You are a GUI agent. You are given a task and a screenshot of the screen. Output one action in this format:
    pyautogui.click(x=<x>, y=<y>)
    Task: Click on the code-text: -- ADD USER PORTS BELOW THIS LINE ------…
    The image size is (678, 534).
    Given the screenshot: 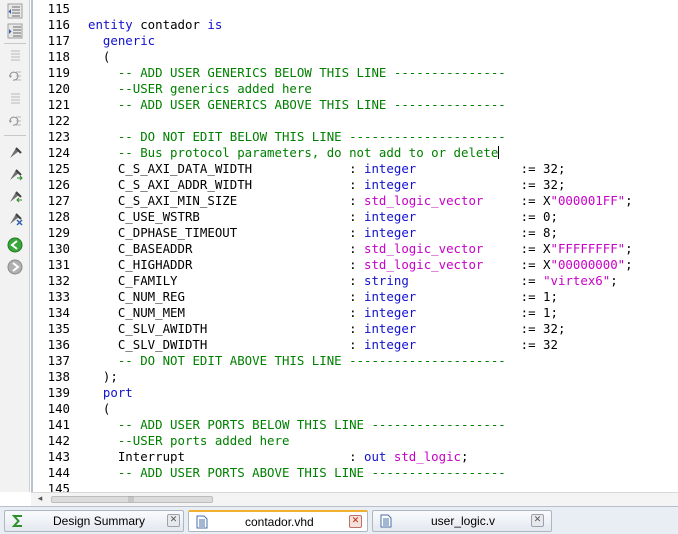 What is the action you would take?
    pyautogui.click(x=297, y=425)
    